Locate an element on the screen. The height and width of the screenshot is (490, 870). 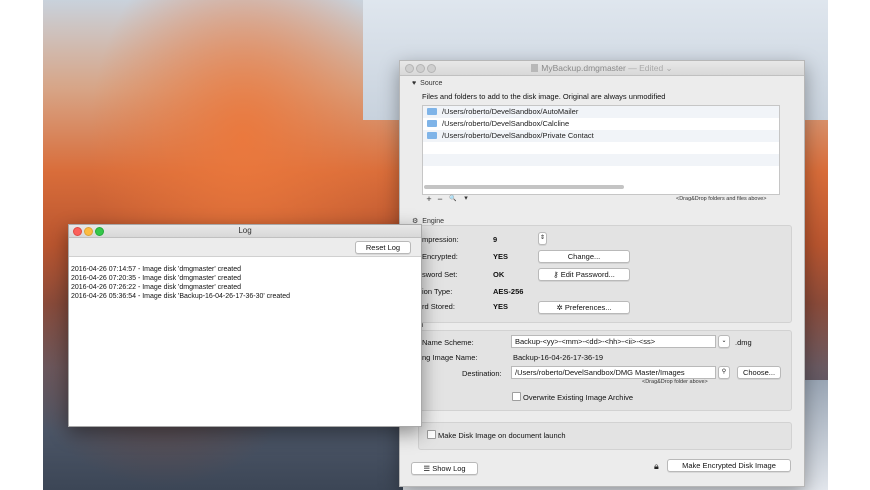
left-margin is located at coordinates (21, 245).